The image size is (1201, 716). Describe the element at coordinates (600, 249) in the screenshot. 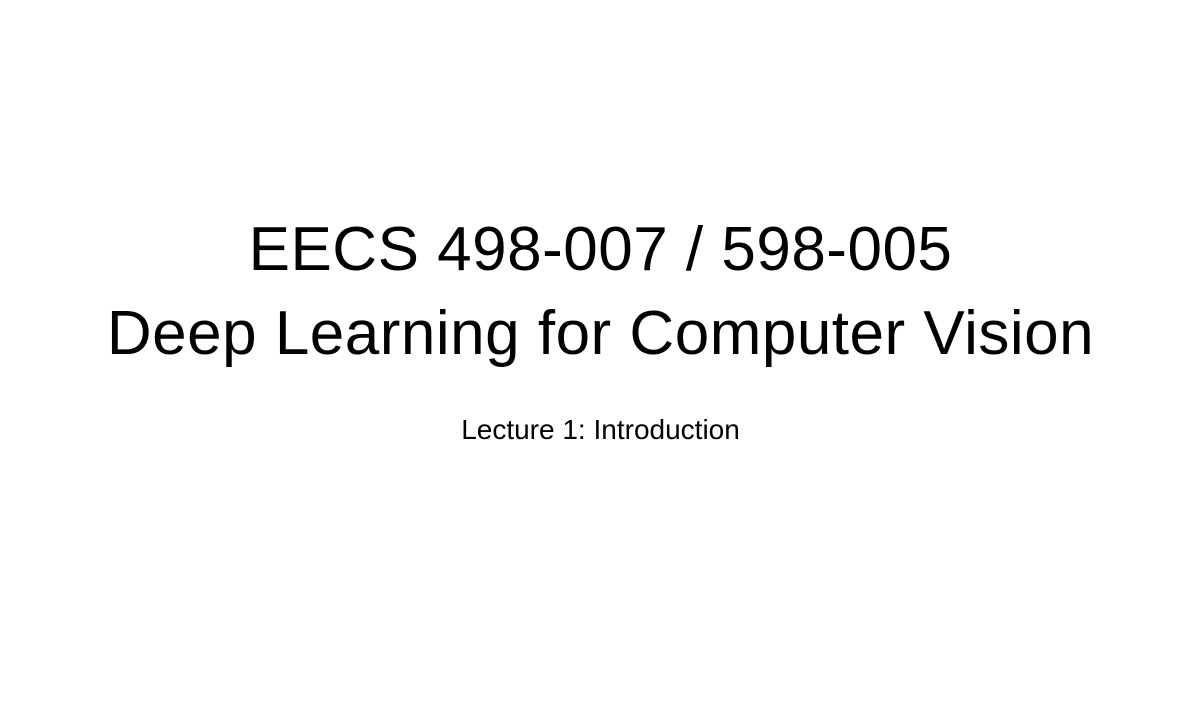

I see `course-code: EECS 498-007 / 598-005` at that location.